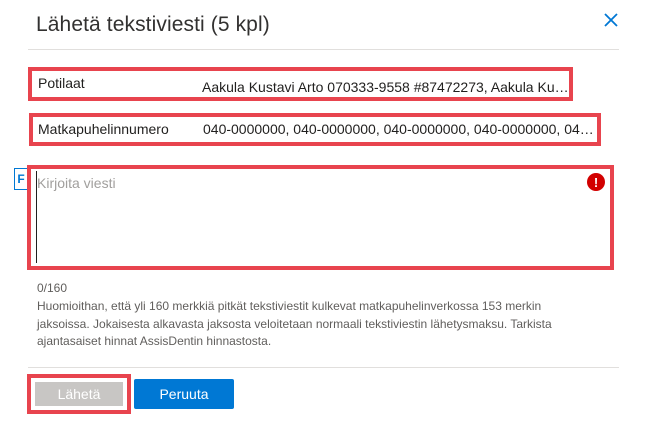  I want to click on close-icon, so click(611, 20).